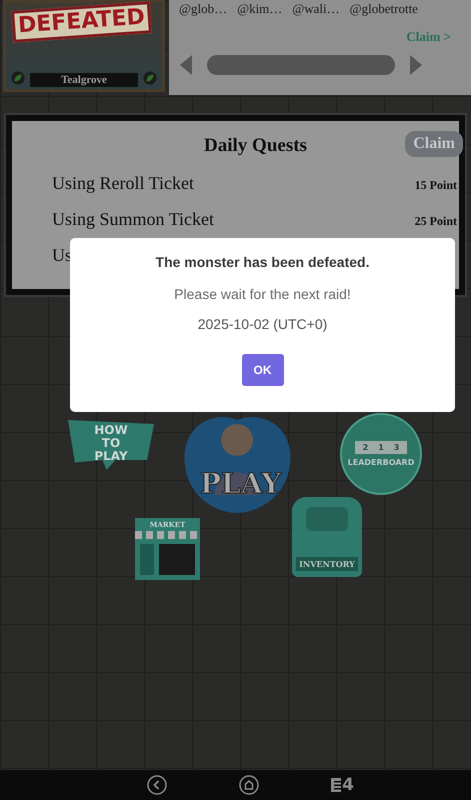 The image size is (471, 800). What do you see at coordinates (381, 447) in the screenshot?
I see `podium-rank: 1` at bounding box center [381, 447].